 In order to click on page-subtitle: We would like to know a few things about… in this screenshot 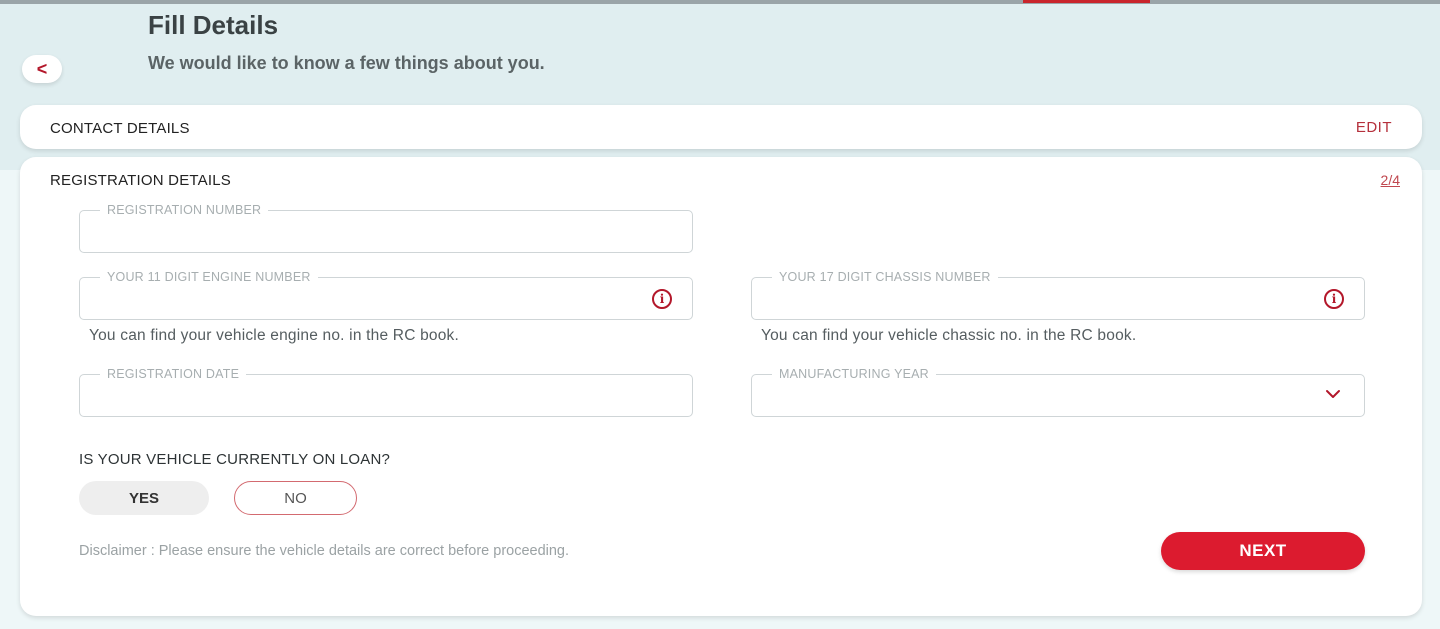, I will do `click(346, 63)`.